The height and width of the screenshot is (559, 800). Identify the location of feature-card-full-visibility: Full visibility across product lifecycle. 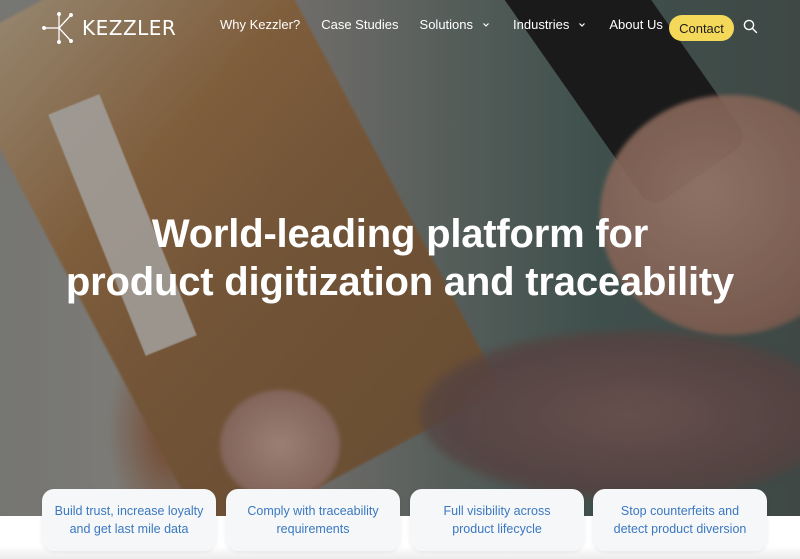
(497, 520).